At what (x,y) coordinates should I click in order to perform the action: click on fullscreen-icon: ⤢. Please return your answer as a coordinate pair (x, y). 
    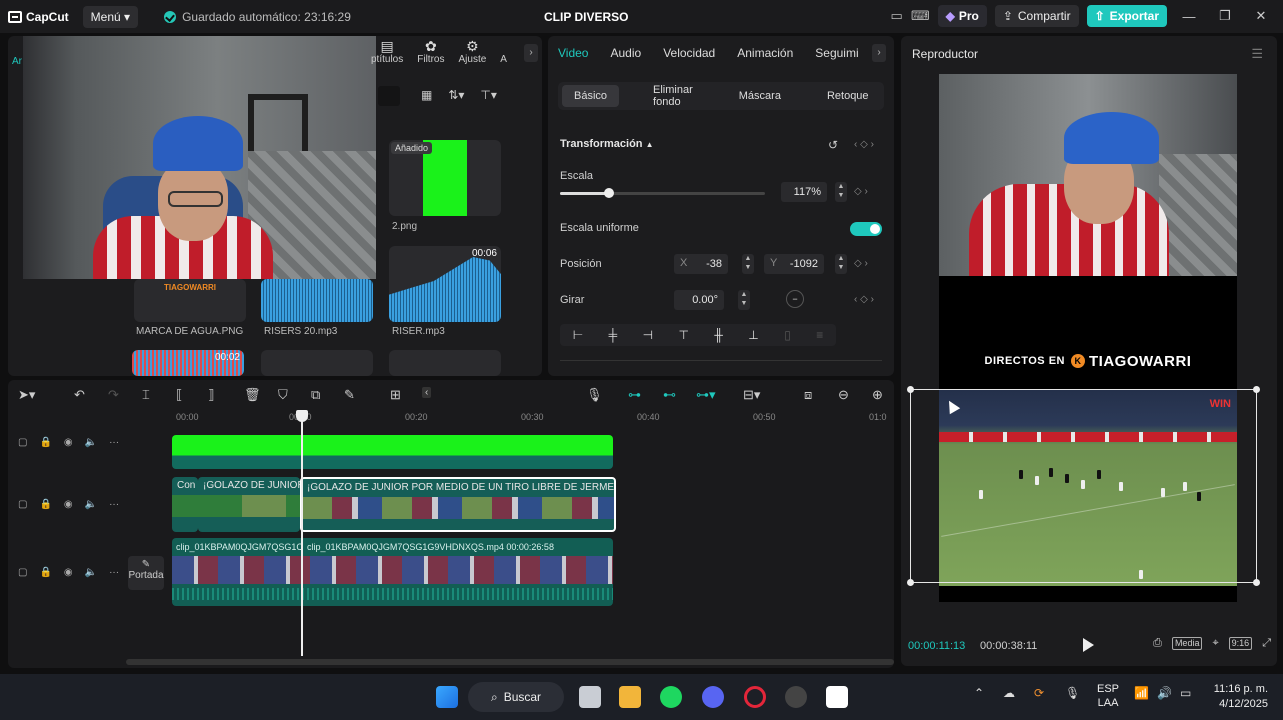
    Looking at the image, I should click on (1266, 643).